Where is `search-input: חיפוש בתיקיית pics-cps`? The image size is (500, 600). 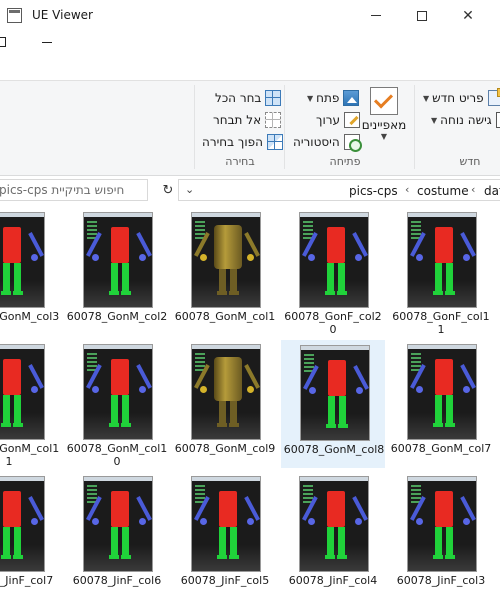
search-input: חיפוש בתיקיית pics-cps is located at coordinates (74, 190).